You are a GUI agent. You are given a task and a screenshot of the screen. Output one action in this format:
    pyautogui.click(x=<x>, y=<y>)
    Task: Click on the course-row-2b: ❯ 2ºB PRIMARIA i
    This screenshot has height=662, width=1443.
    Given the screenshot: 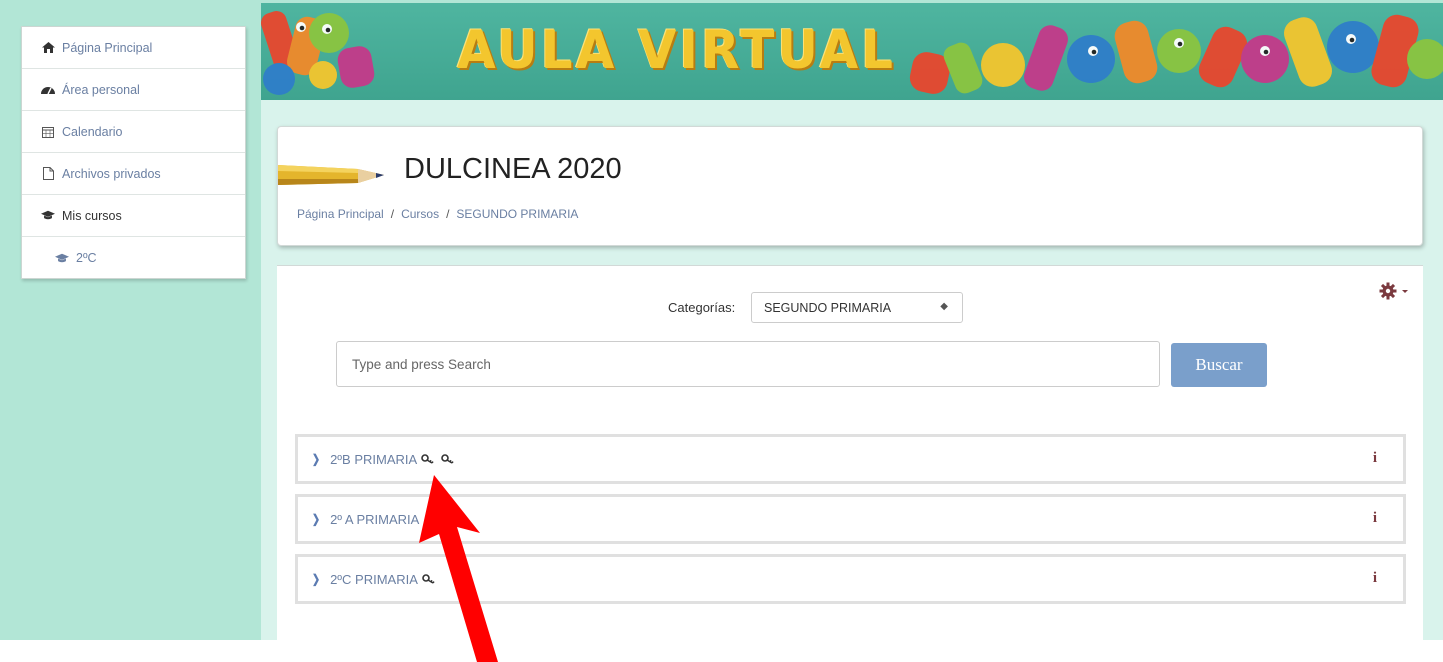 What is the action you would take?
    pyautogui.click(x=850, y=459)
    